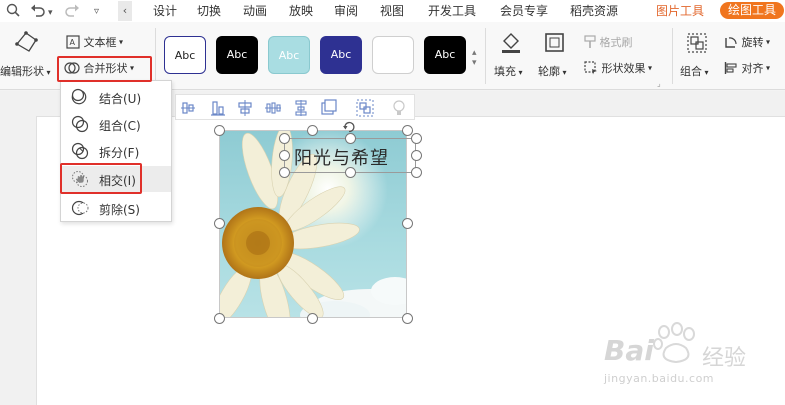 Image resolution: width=785 pixels, height=405 pixels. Describe the element at coordinates (549, 71) in the screenshot. I see `outline-label: 轮廓` at that location.